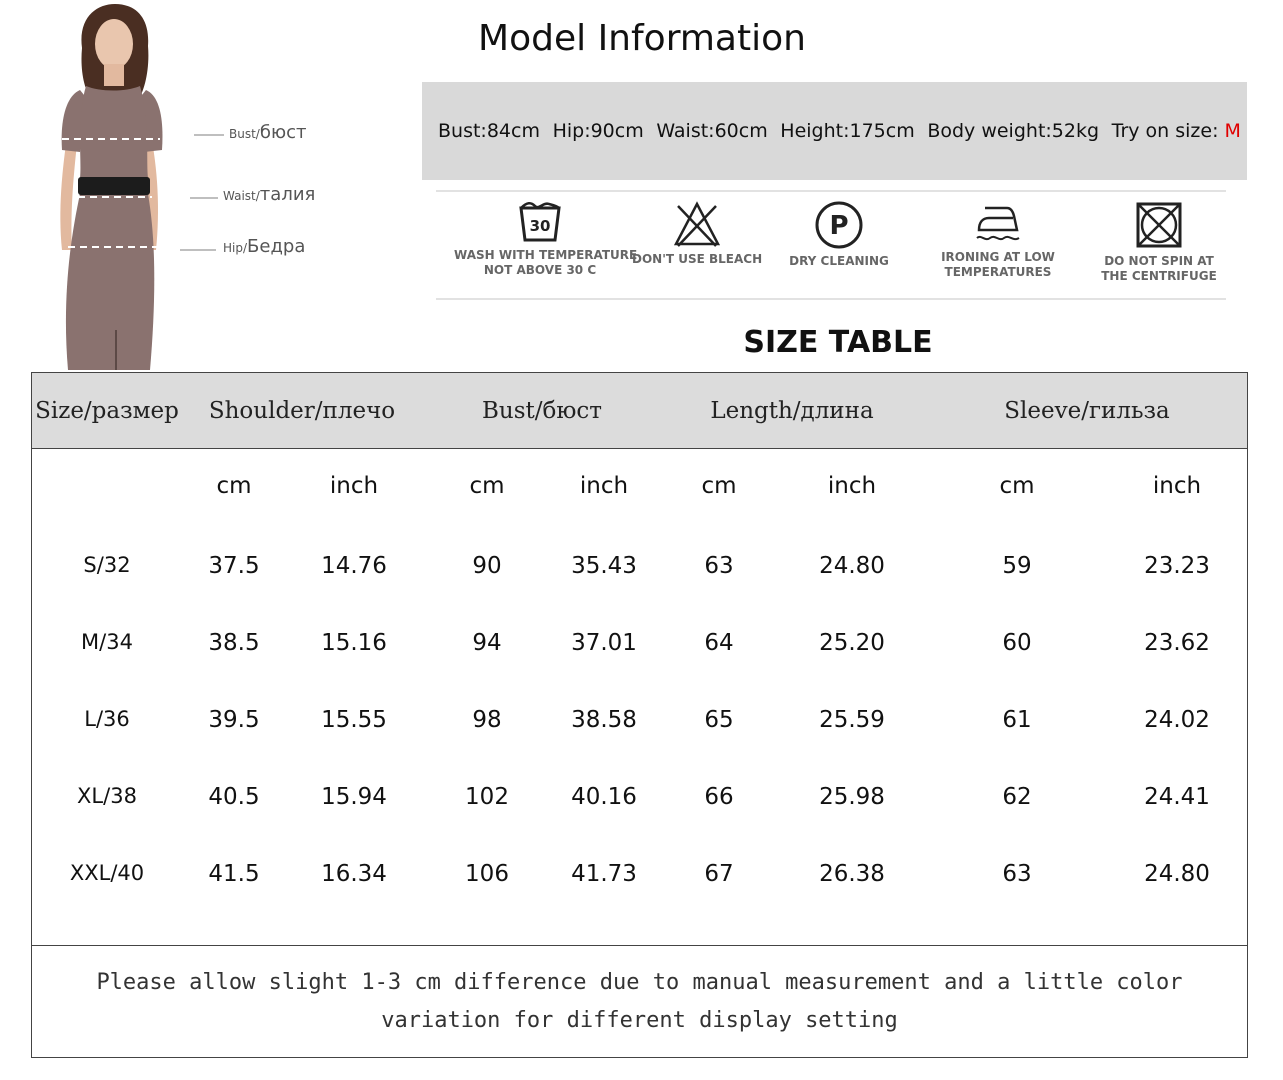 The image size is (1283, 1080). Describe the element at coordinates (1177, 720) in the screenshot. I see `measurement-cell: 24.02` at that location.